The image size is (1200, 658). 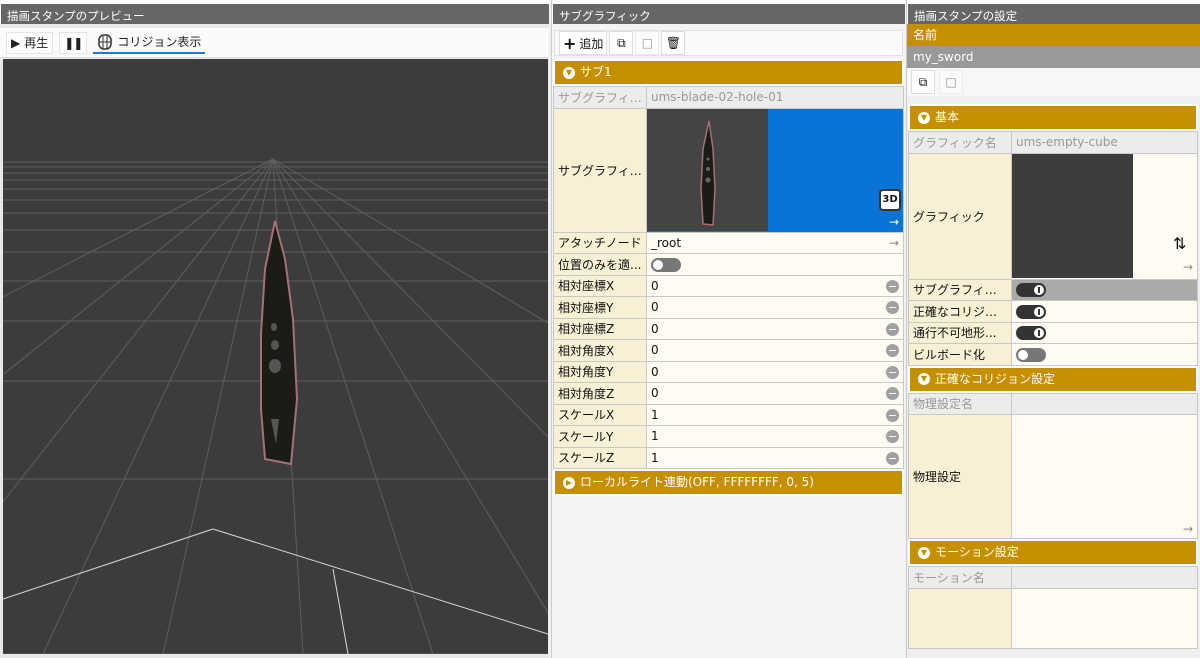 What do you see at coordinates (655, 393) in the screenshot?
I see `angle-z-value: 0` at bounding box center [655, 393].